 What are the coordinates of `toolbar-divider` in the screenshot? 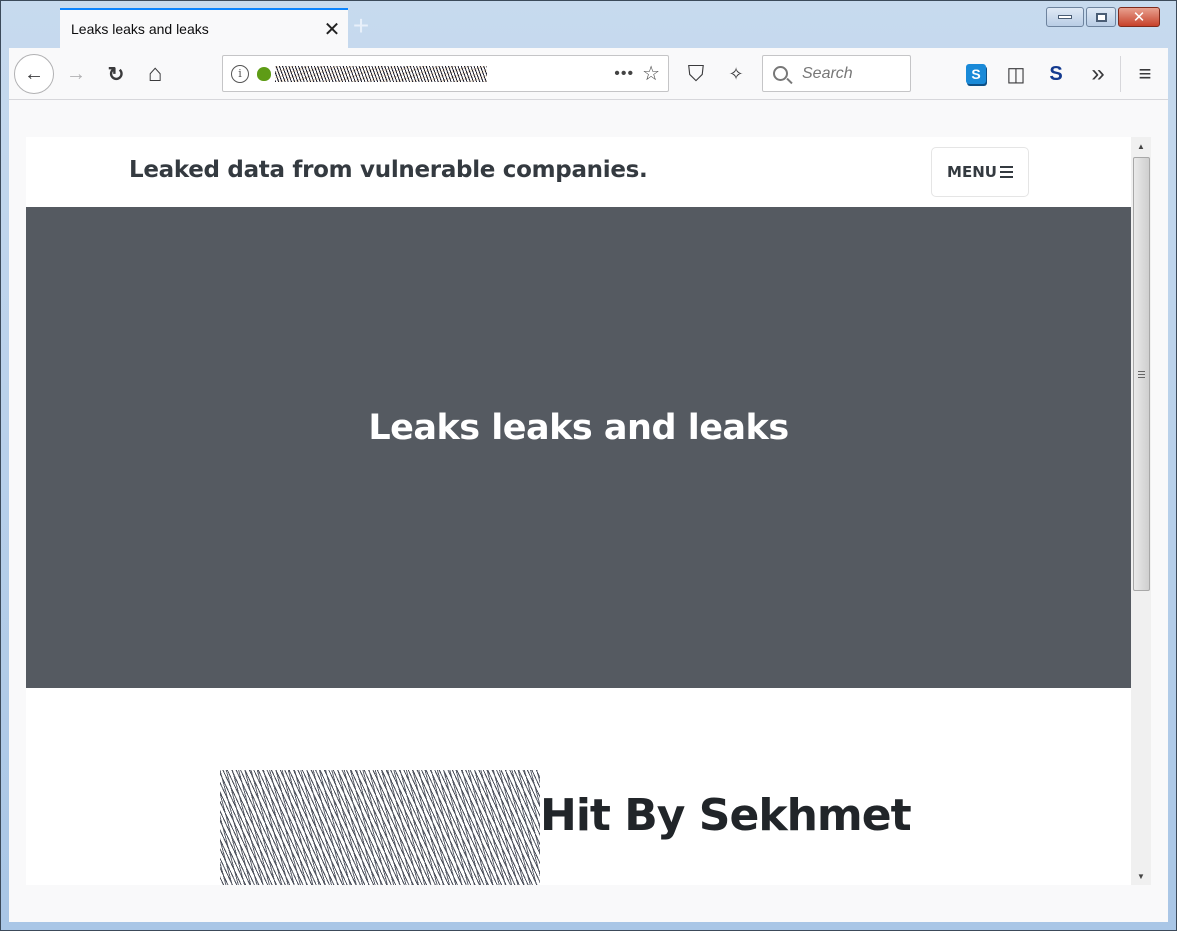 It's located at (1120, 74).